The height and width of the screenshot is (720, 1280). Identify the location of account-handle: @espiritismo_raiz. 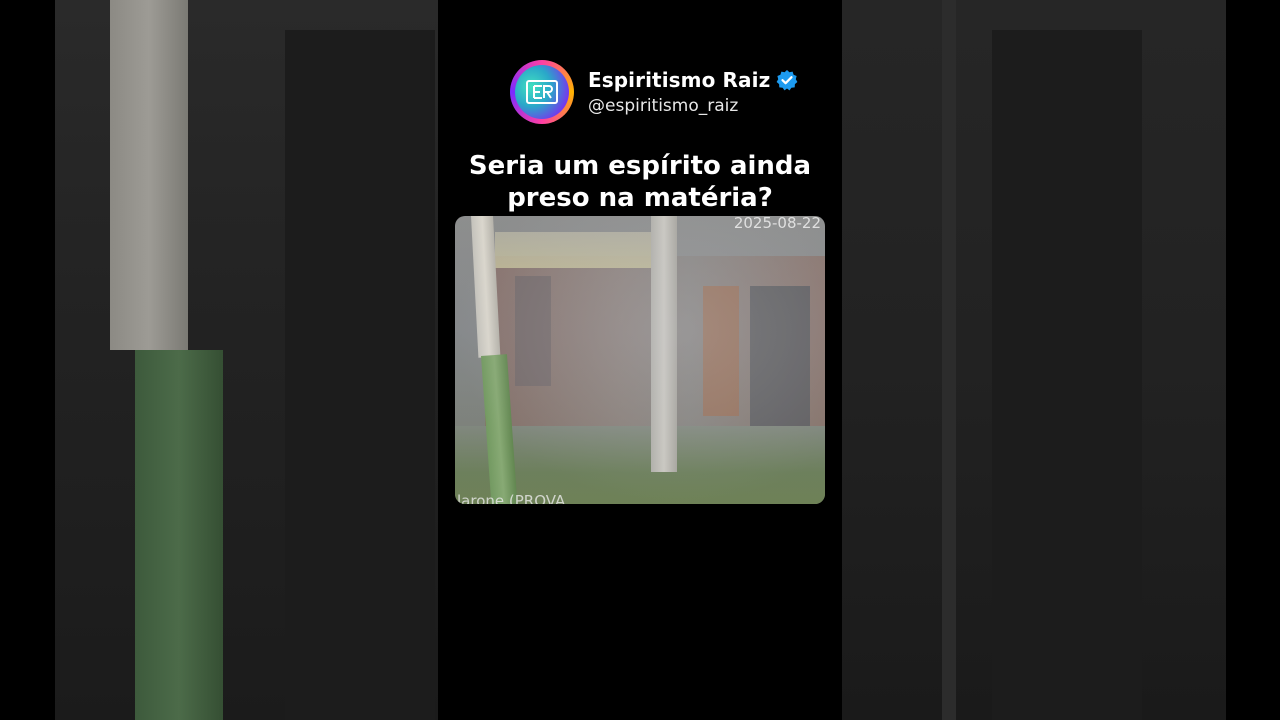
(663, 106).